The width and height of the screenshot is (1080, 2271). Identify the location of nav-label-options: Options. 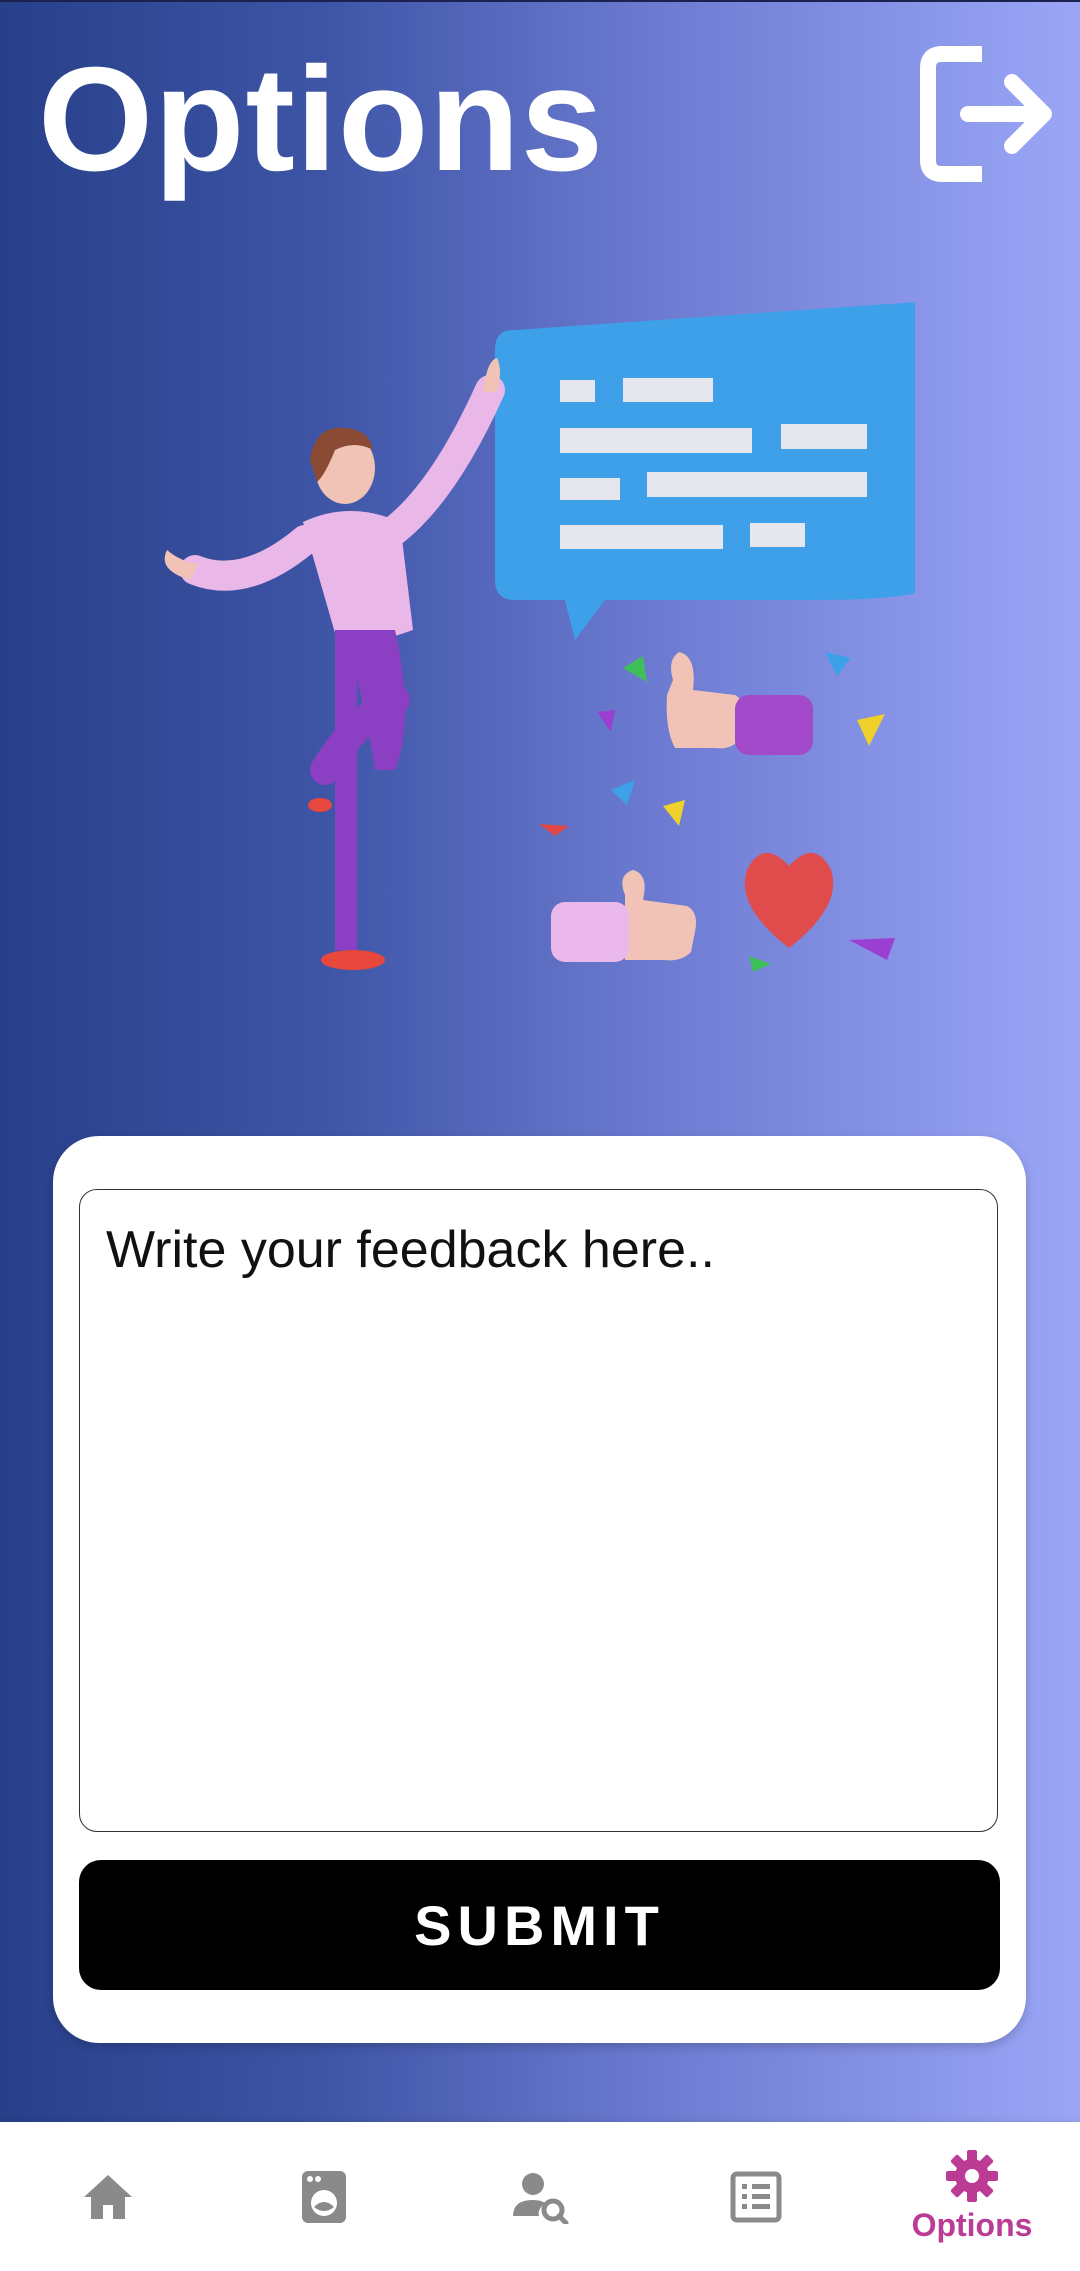
(972, 2225).